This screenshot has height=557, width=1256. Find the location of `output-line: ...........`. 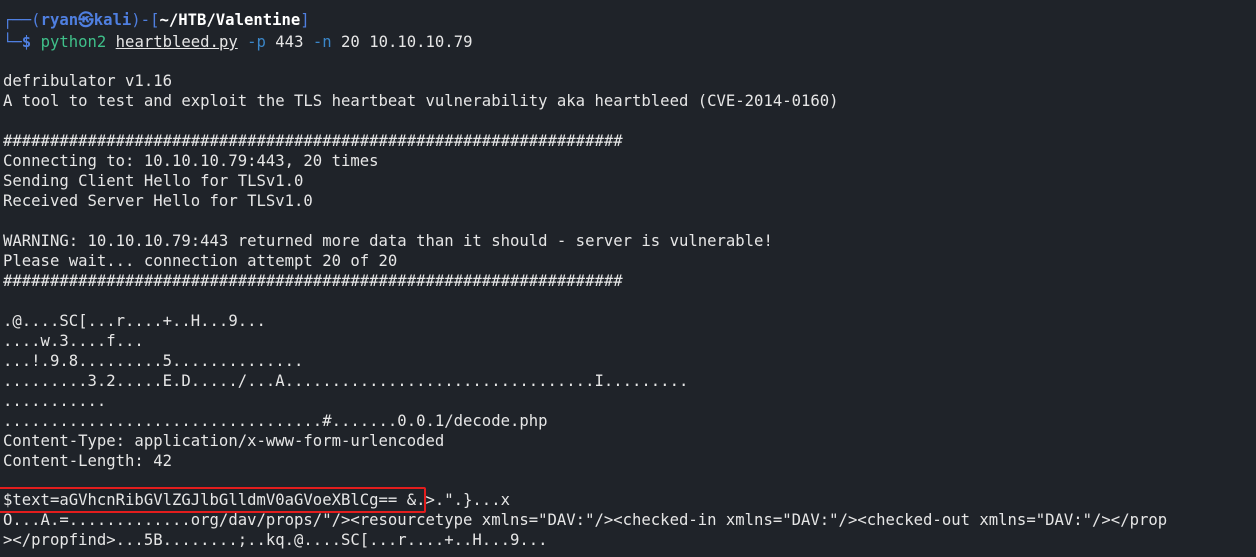

output-line: ........... is located at coordinates (55, 401).